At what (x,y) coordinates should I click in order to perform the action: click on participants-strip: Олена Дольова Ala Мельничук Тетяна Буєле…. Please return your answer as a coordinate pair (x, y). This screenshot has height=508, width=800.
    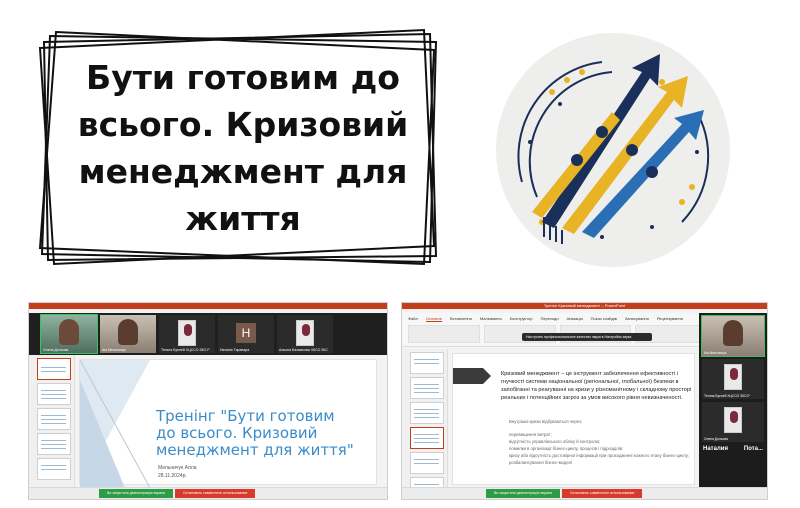
    Looking at the image, I should click on (208, 334).